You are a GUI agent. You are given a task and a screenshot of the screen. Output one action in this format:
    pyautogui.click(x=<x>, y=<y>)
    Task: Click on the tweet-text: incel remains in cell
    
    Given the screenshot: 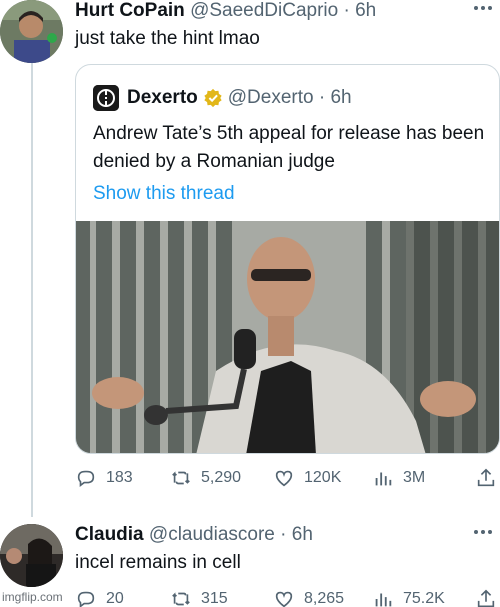 What is the action you would take?
    pyautogui.click(x=158, y=562)
    